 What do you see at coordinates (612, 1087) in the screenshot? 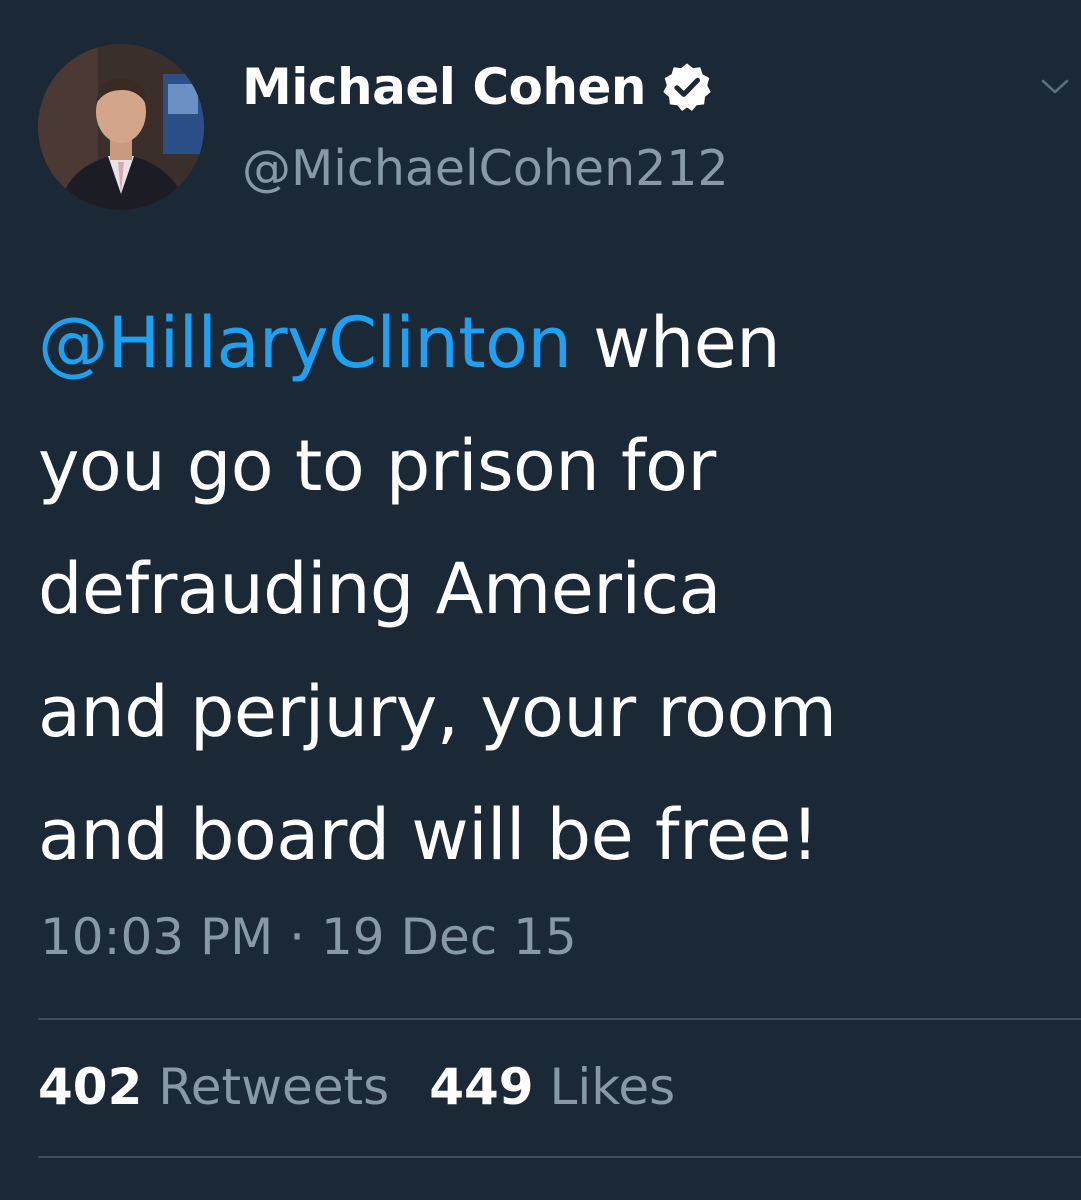
I see `likes-label: Likes` at bounding box center [612, 1087].